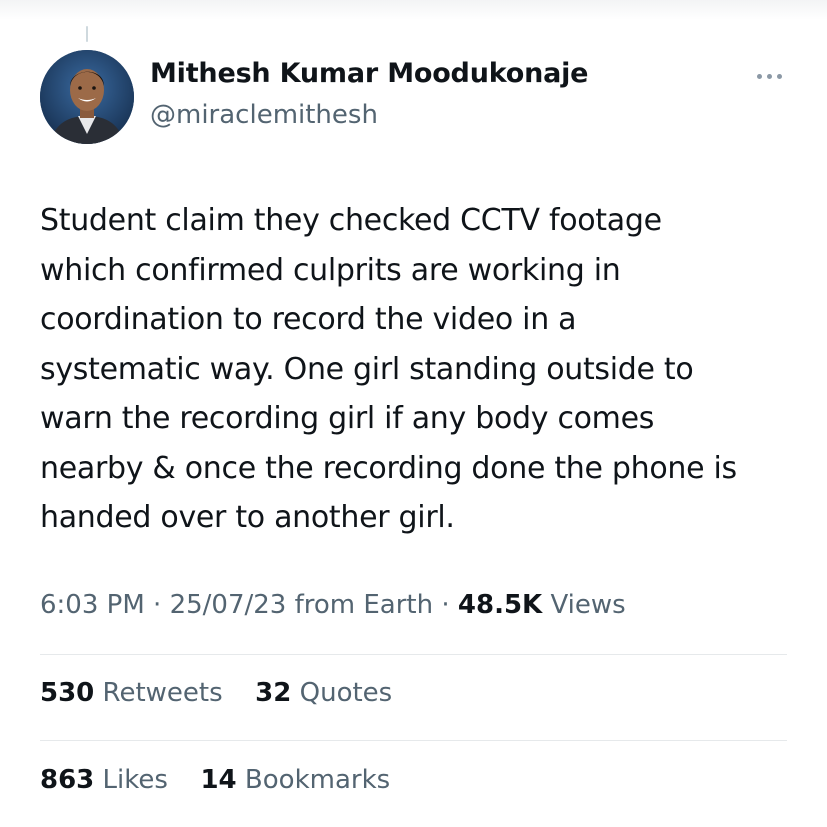 This screenshot has width=827, height=827. I want to click on author-name: Mithesh Kumar Moodukonaje, so click(369, 73).